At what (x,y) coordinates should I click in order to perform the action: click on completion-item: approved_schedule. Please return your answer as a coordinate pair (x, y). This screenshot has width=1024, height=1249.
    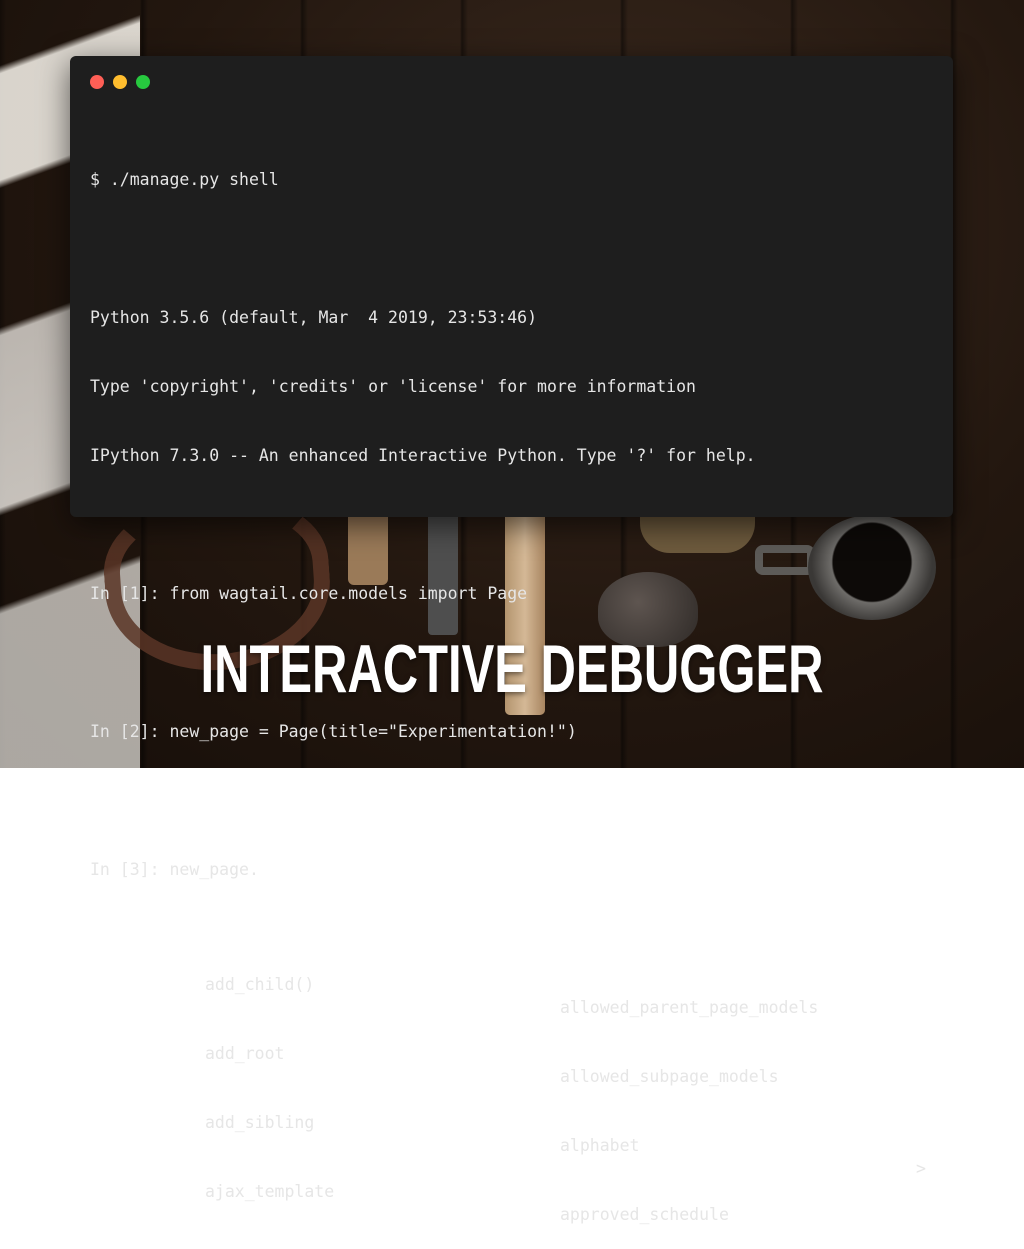
    Looking at the image, I should click on (644, 1214).